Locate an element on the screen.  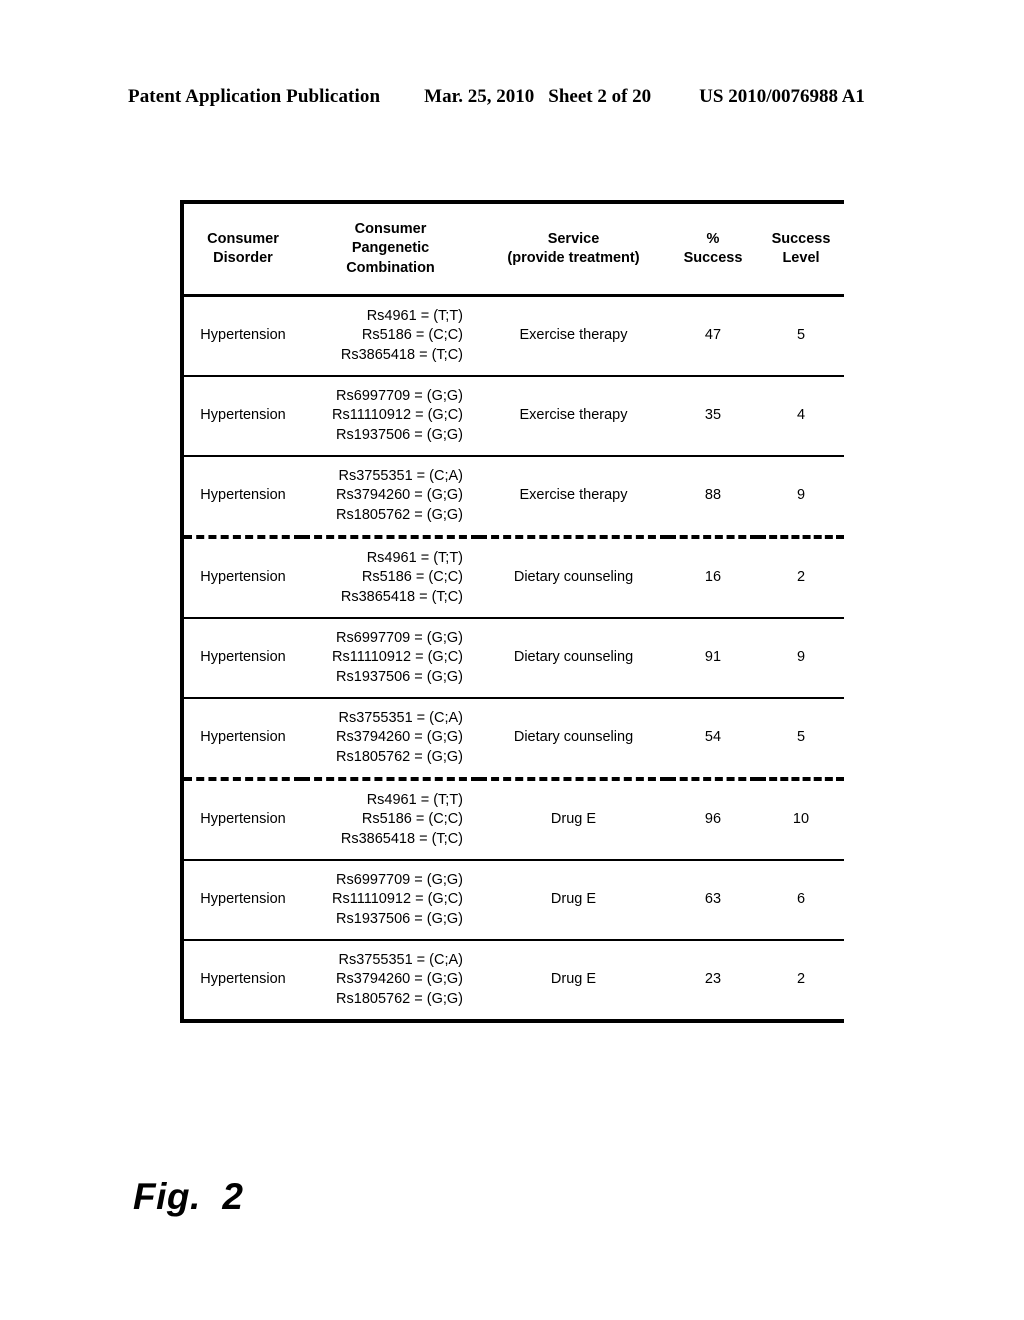
cell-success-level: 4 is located at coordinates (801, 415).